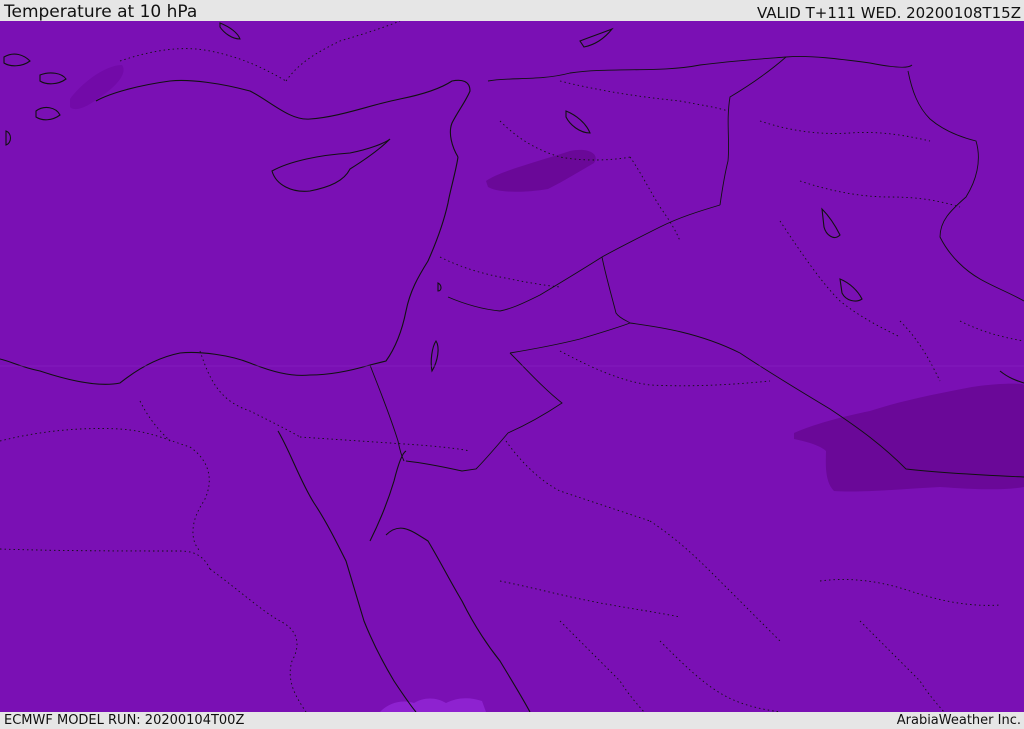 The image size is (1024, 729). Describe the element at coordinates (124, 720) in the screenshot. I see `model-run-label: ECMWF MODEL RUN: 20200104T00Z` at that location.